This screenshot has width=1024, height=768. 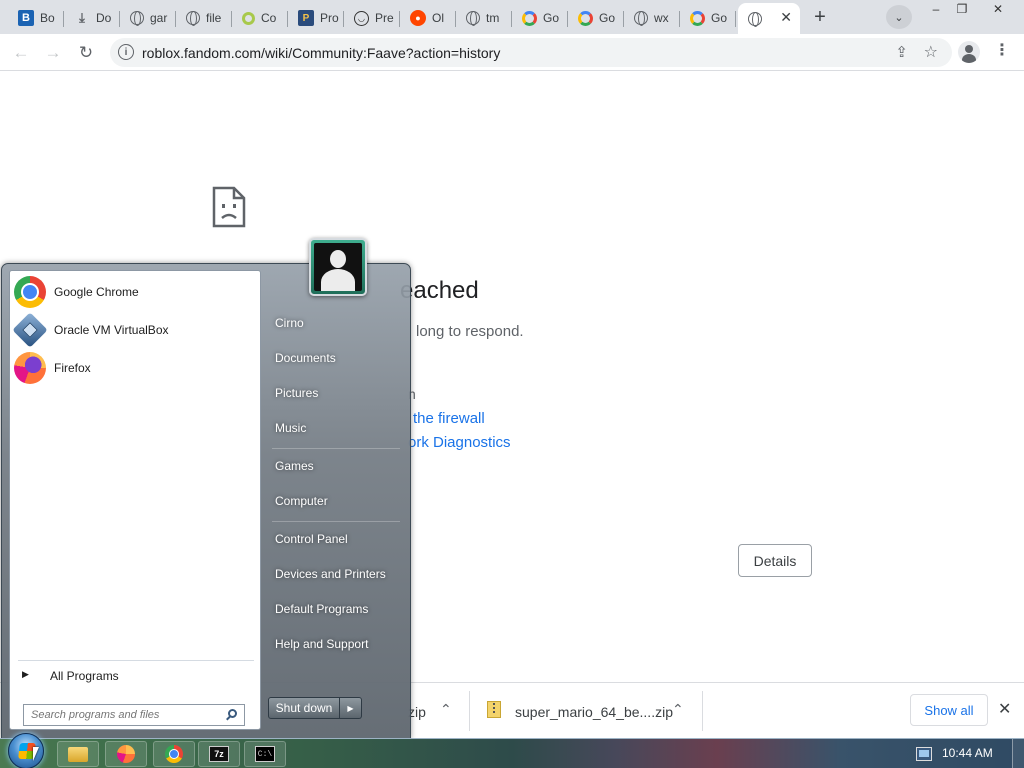 I want to click on start-item-firefox: Firefox, so click(x=136, y=368).